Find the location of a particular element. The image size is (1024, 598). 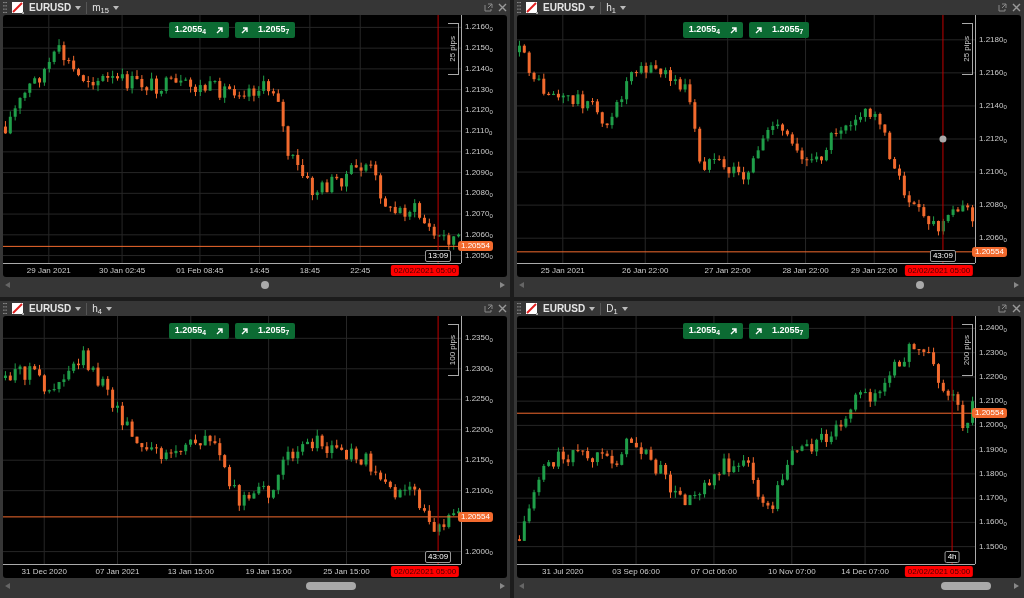

time-axis-label: 31 Dec 2020 is located at coordinates (44, 572).